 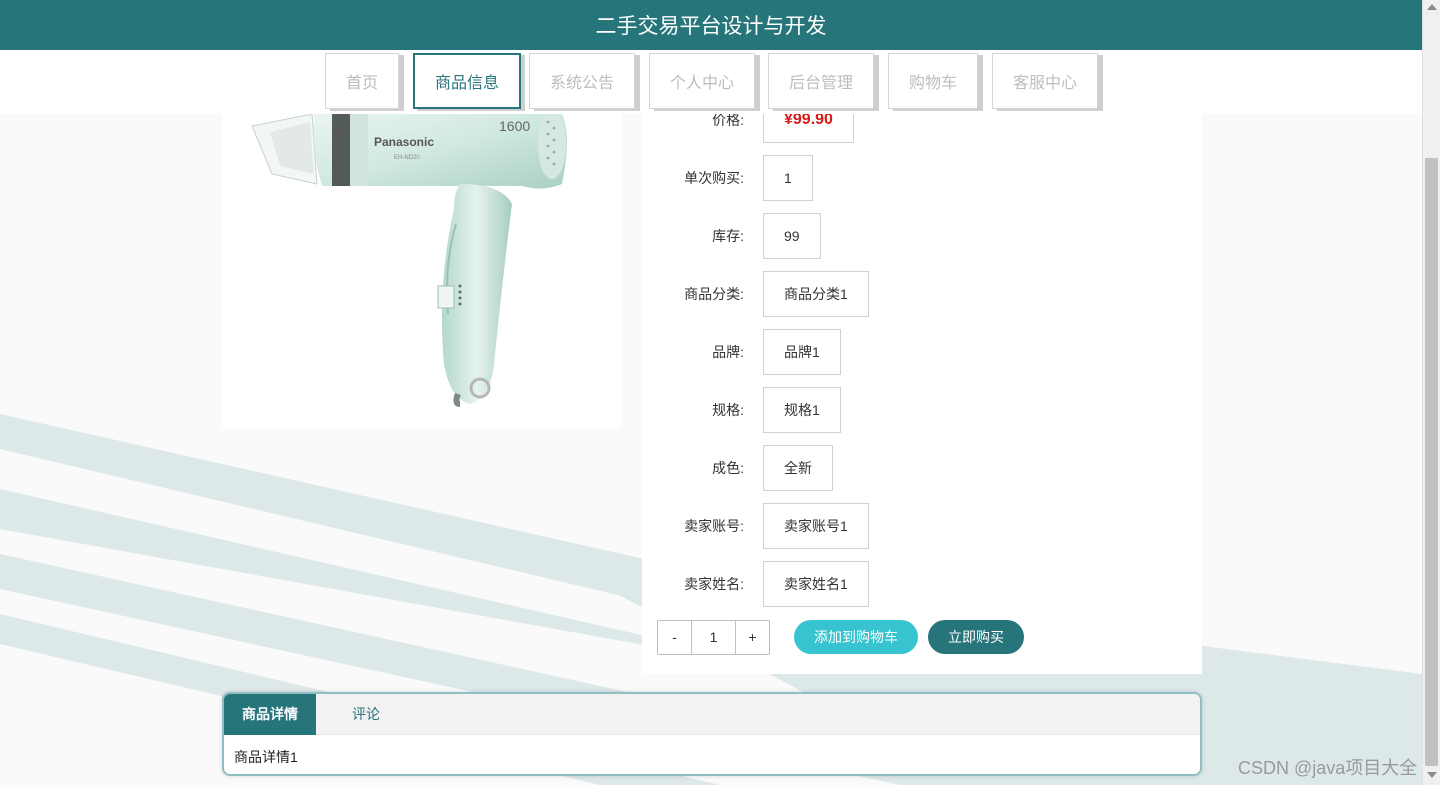 What do you see at coordinates (728, 410) in the screenshot?
I see `spec-label: 规格:` at bounding box center [728, 410].